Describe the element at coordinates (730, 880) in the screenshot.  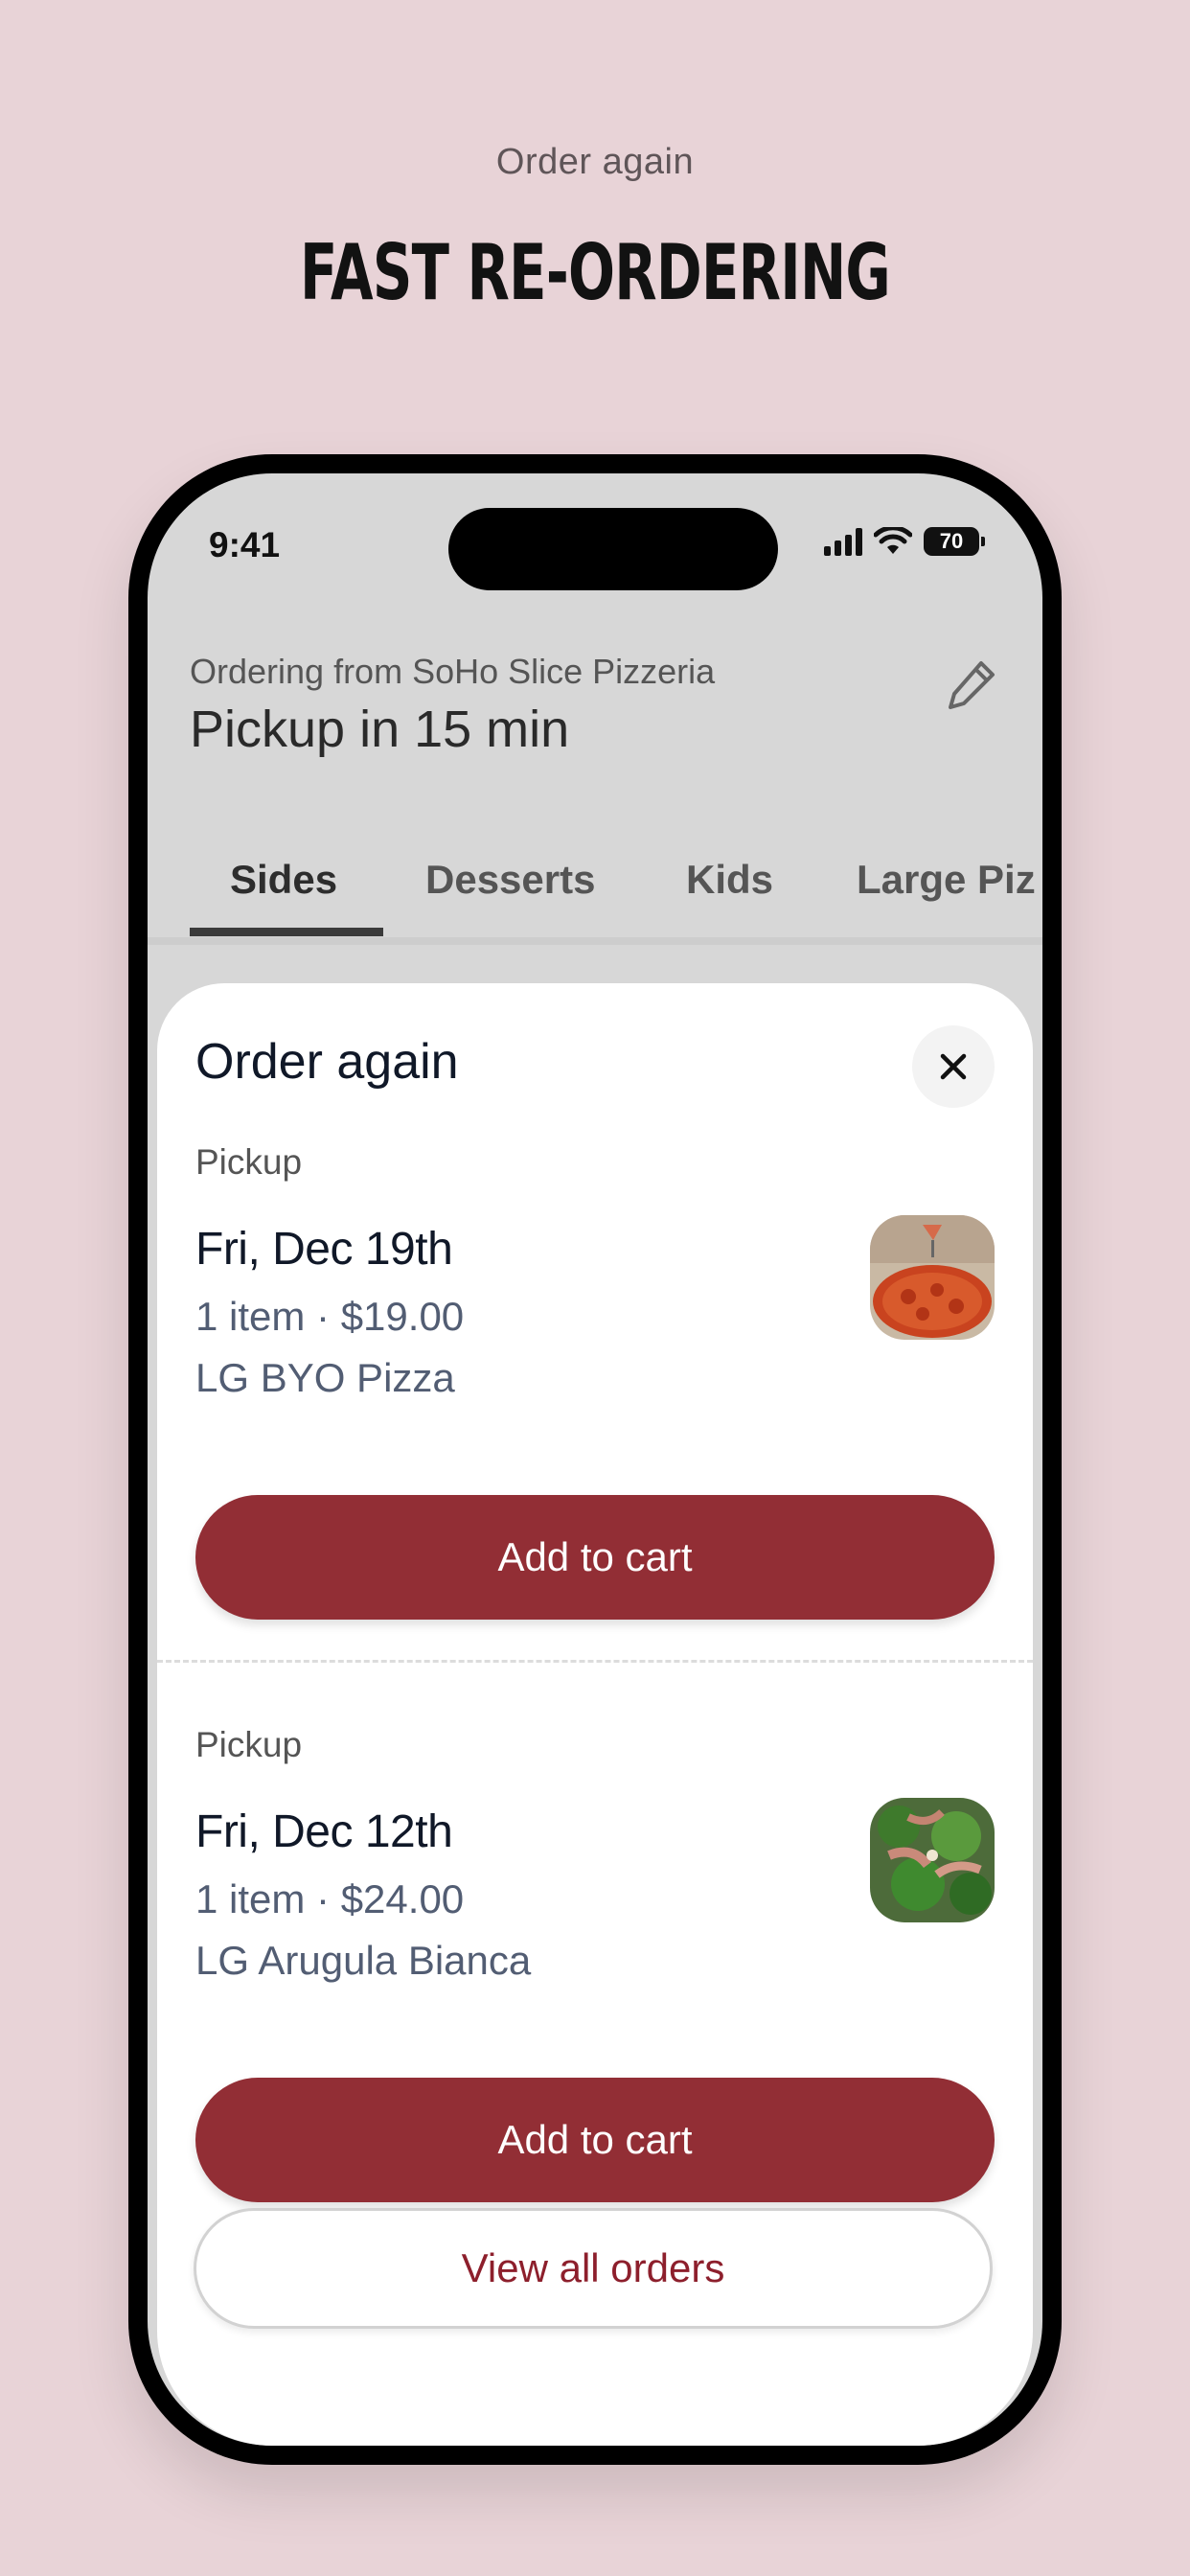
I see `tab-kids: Kids` at that location.